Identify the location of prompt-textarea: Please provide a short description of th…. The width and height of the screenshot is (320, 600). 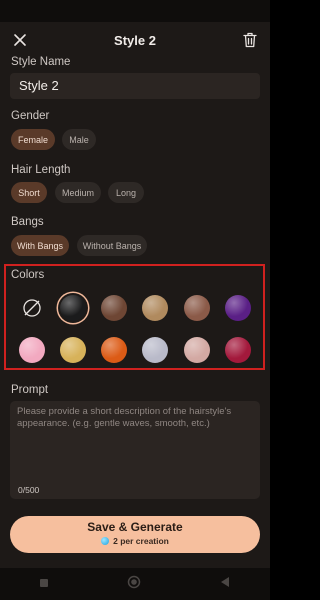
(135, 450).